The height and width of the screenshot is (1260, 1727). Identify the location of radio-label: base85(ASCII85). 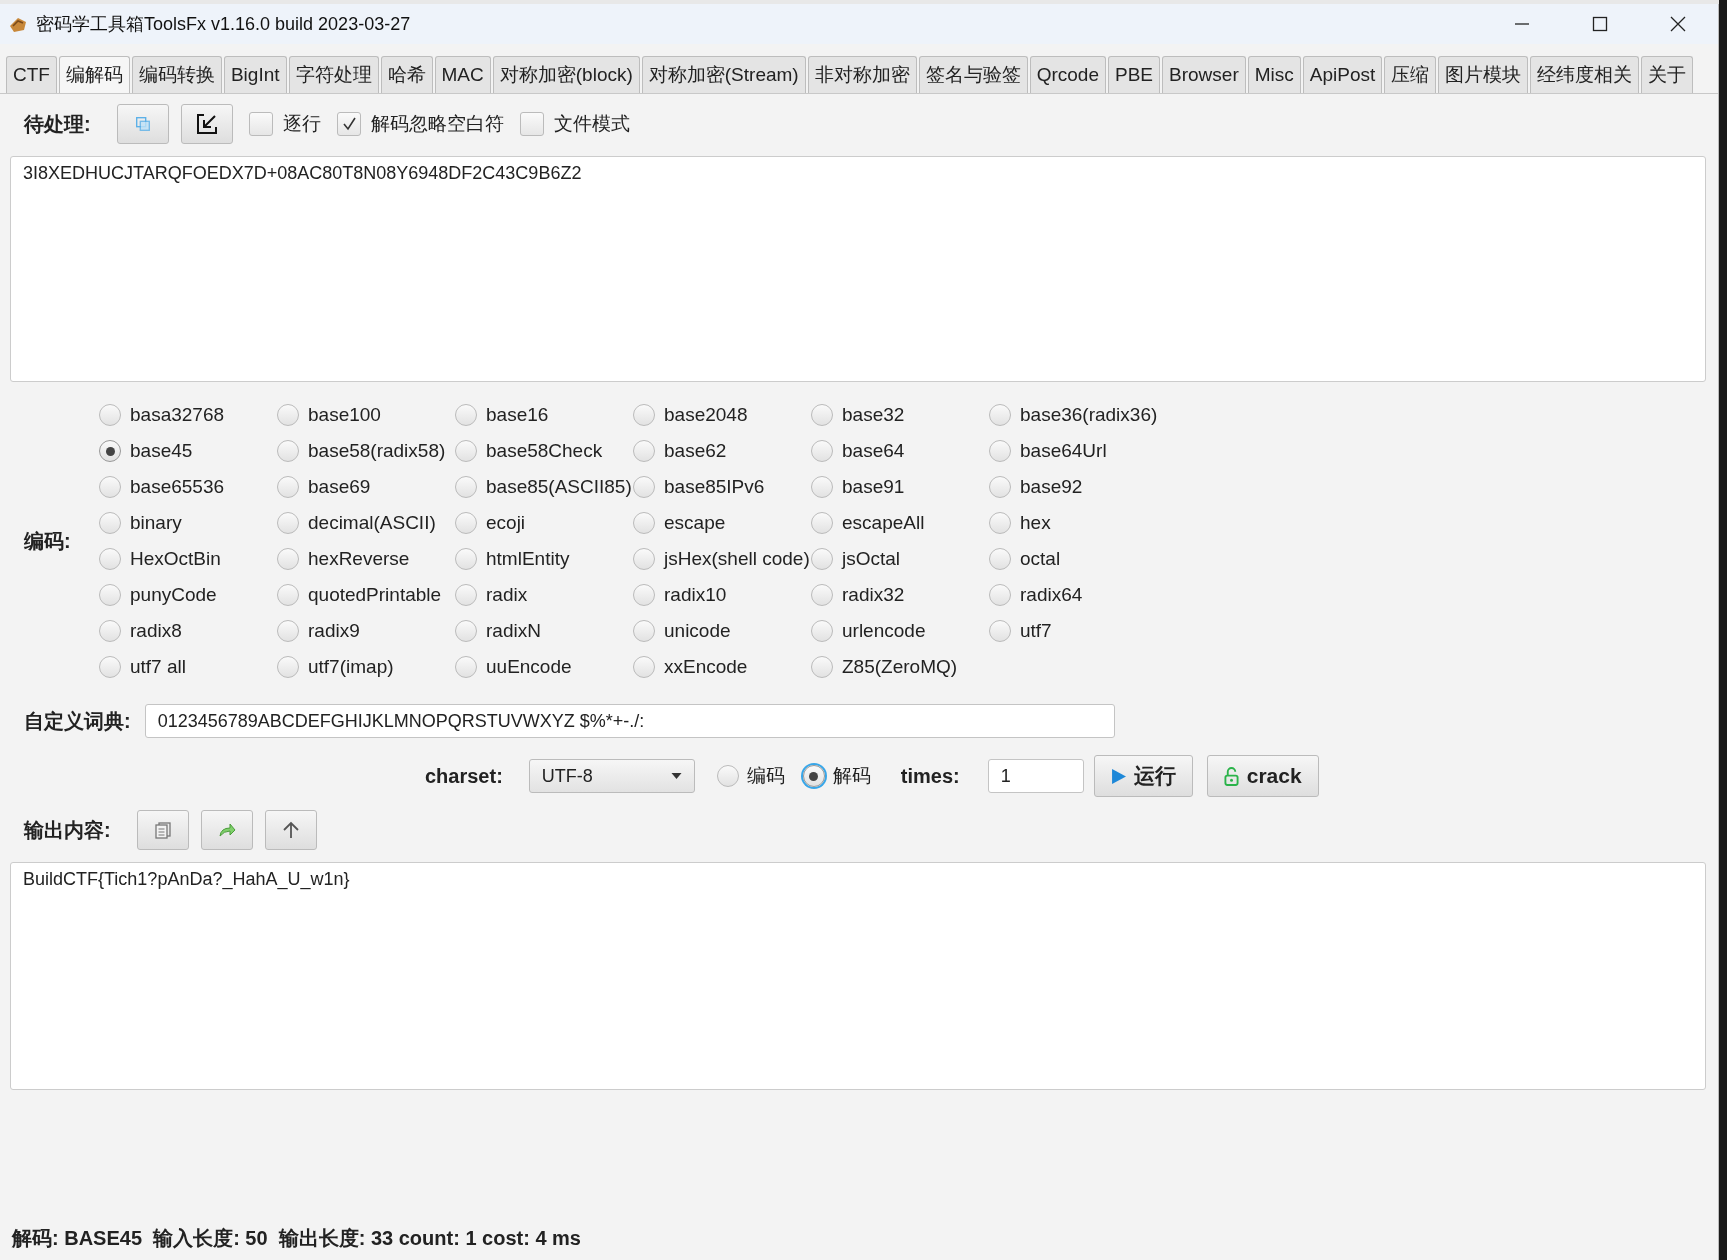
(559, 487).